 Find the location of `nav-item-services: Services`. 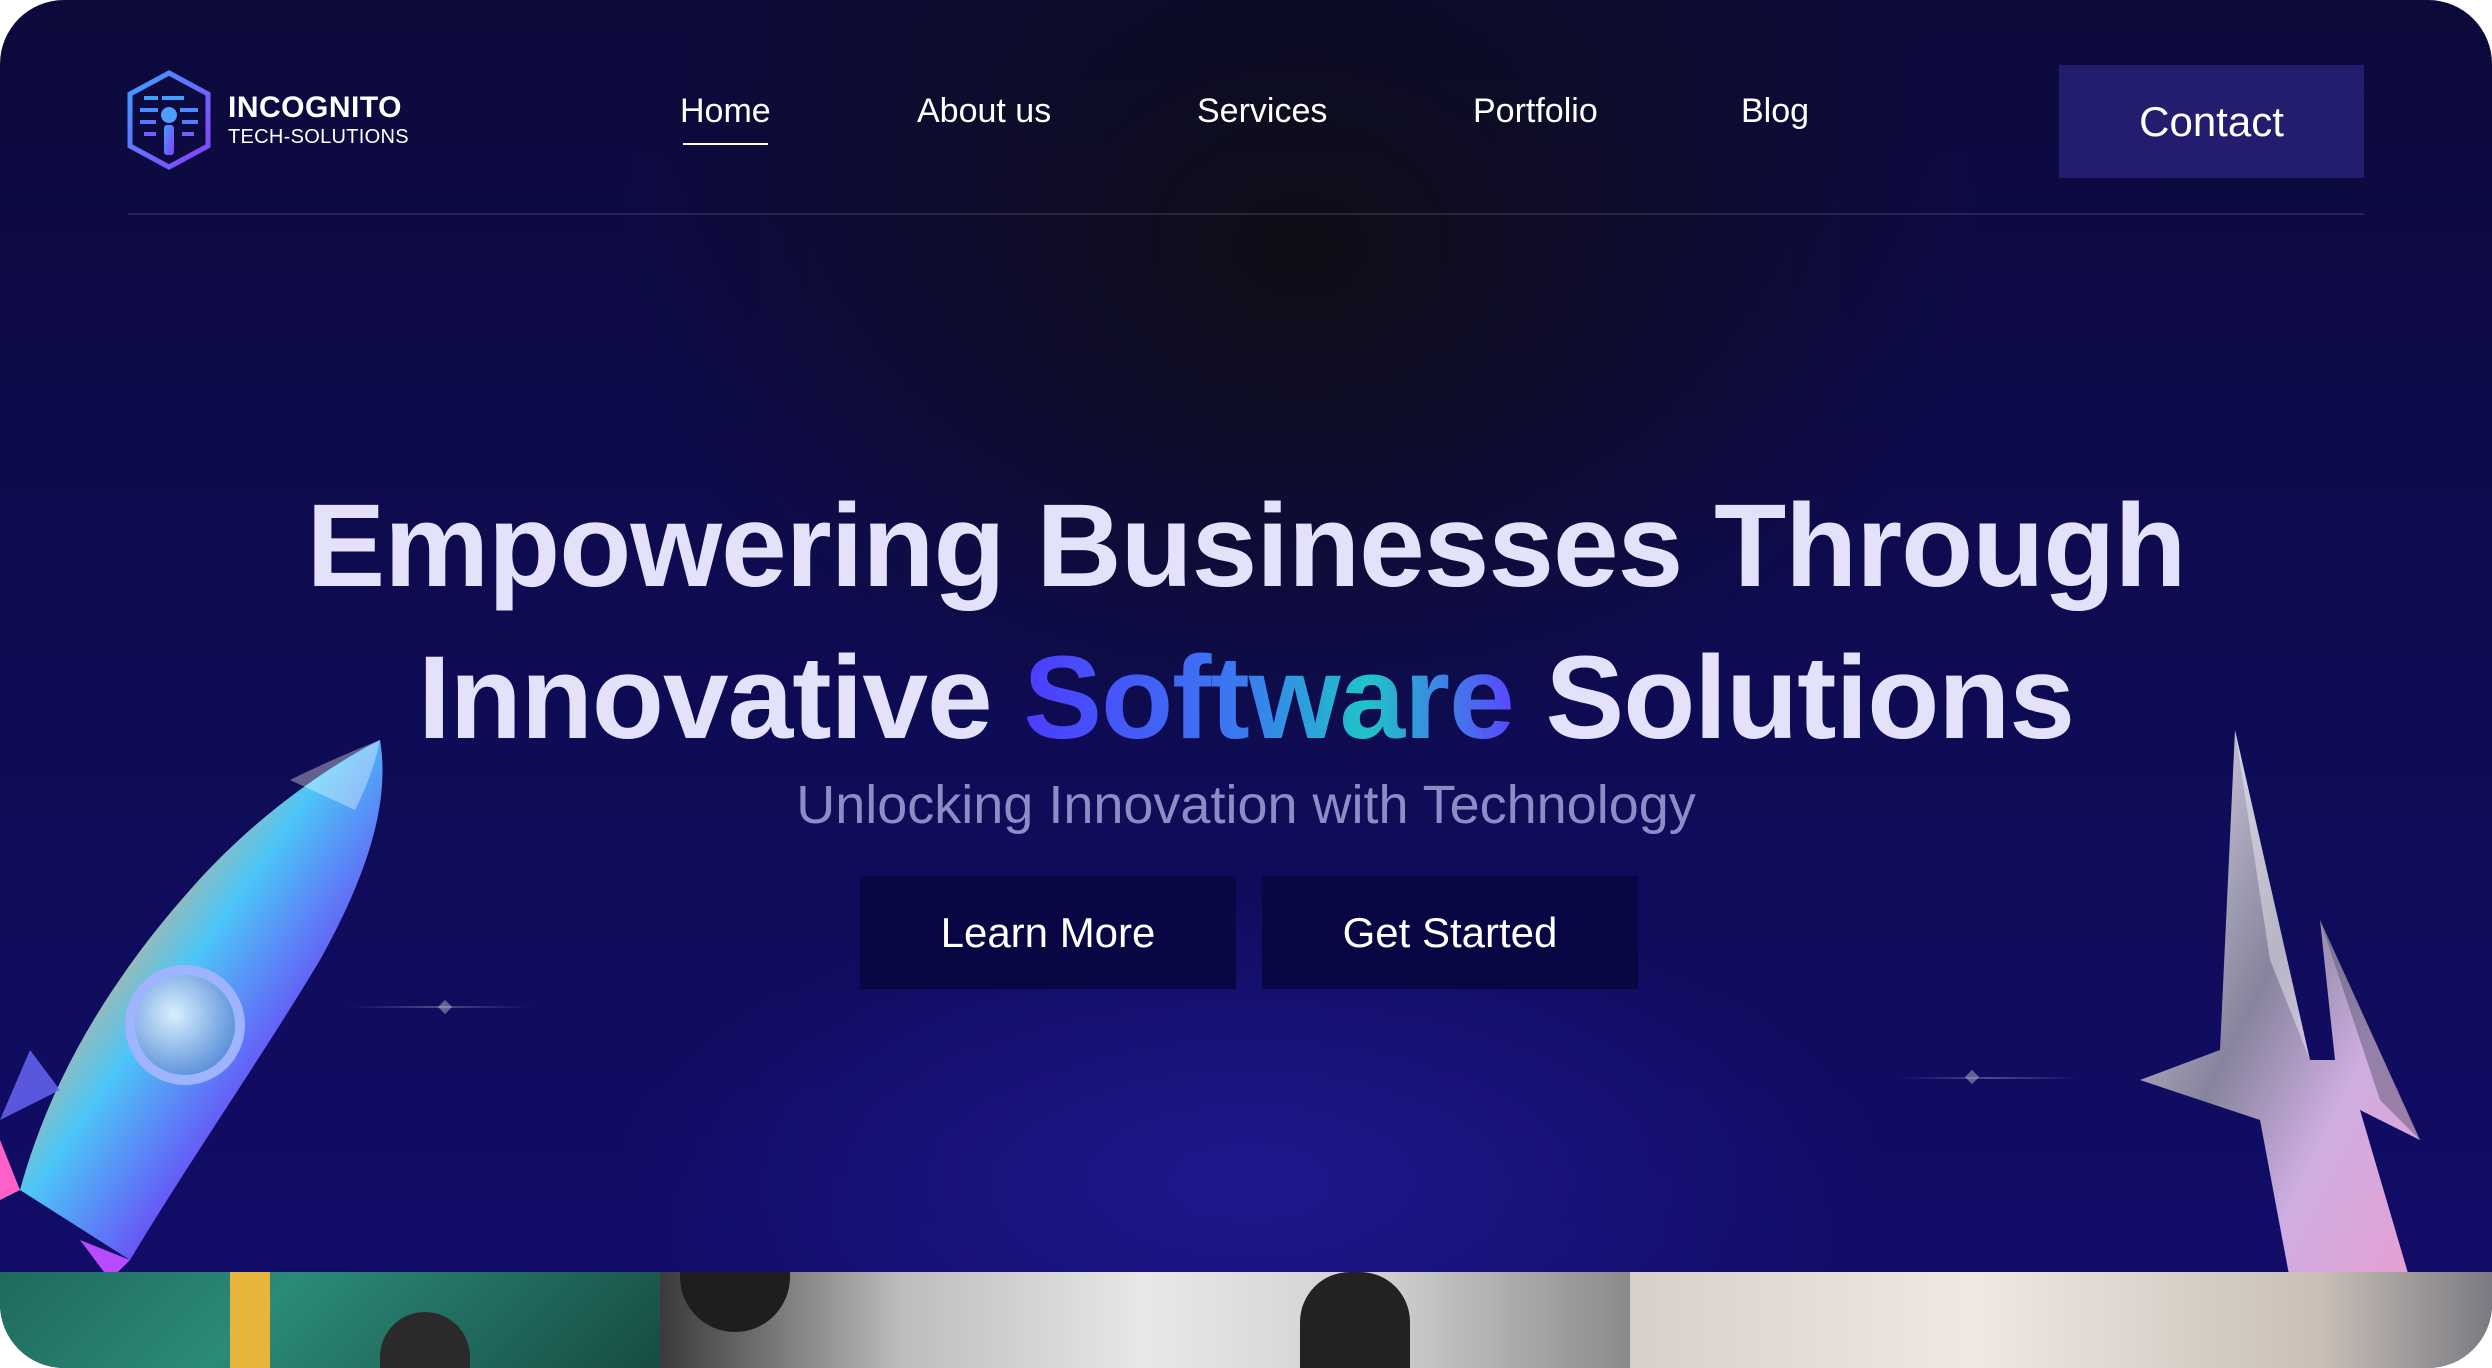

nav-item-services: Services is located at coordinates (1262, 111).